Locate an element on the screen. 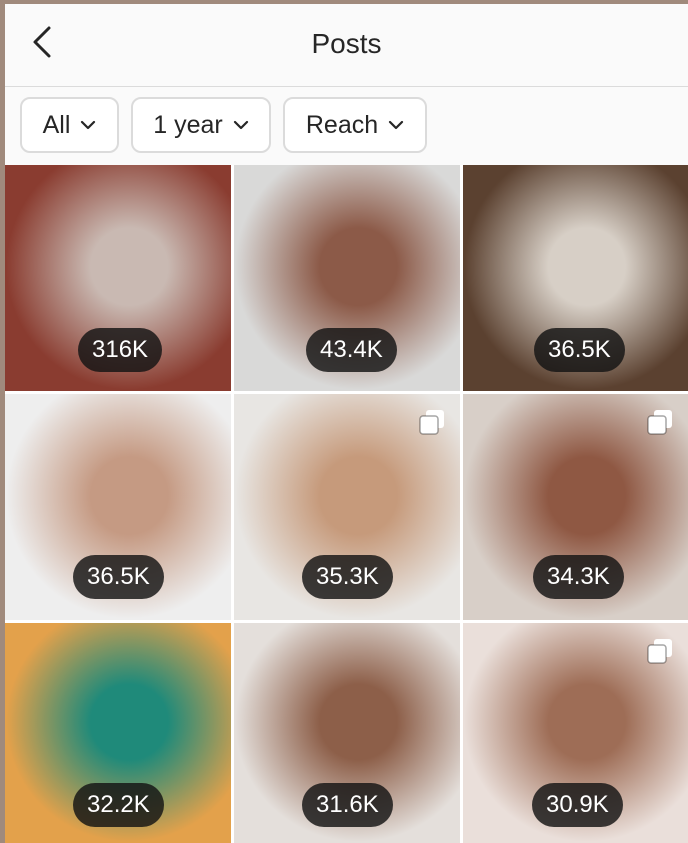  filter-all-dropdown: All is located at coordinates (69, 125).